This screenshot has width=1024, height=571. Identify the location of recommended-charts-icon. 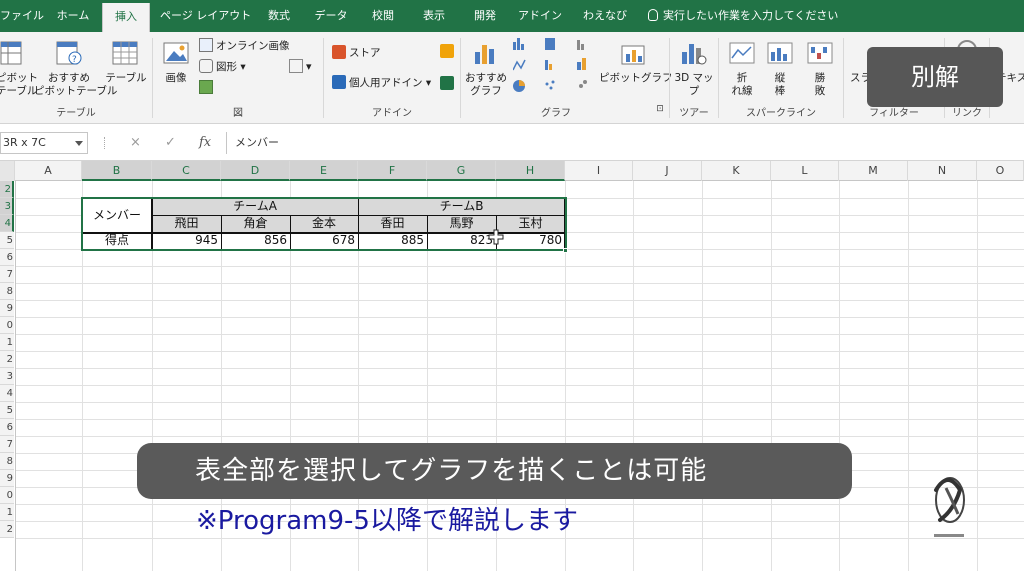
(484, 54).